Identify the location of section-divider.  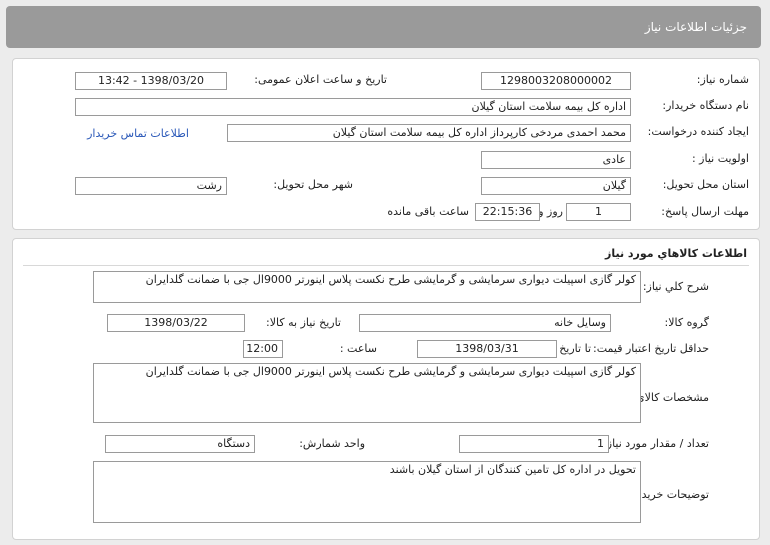
(386, 265).